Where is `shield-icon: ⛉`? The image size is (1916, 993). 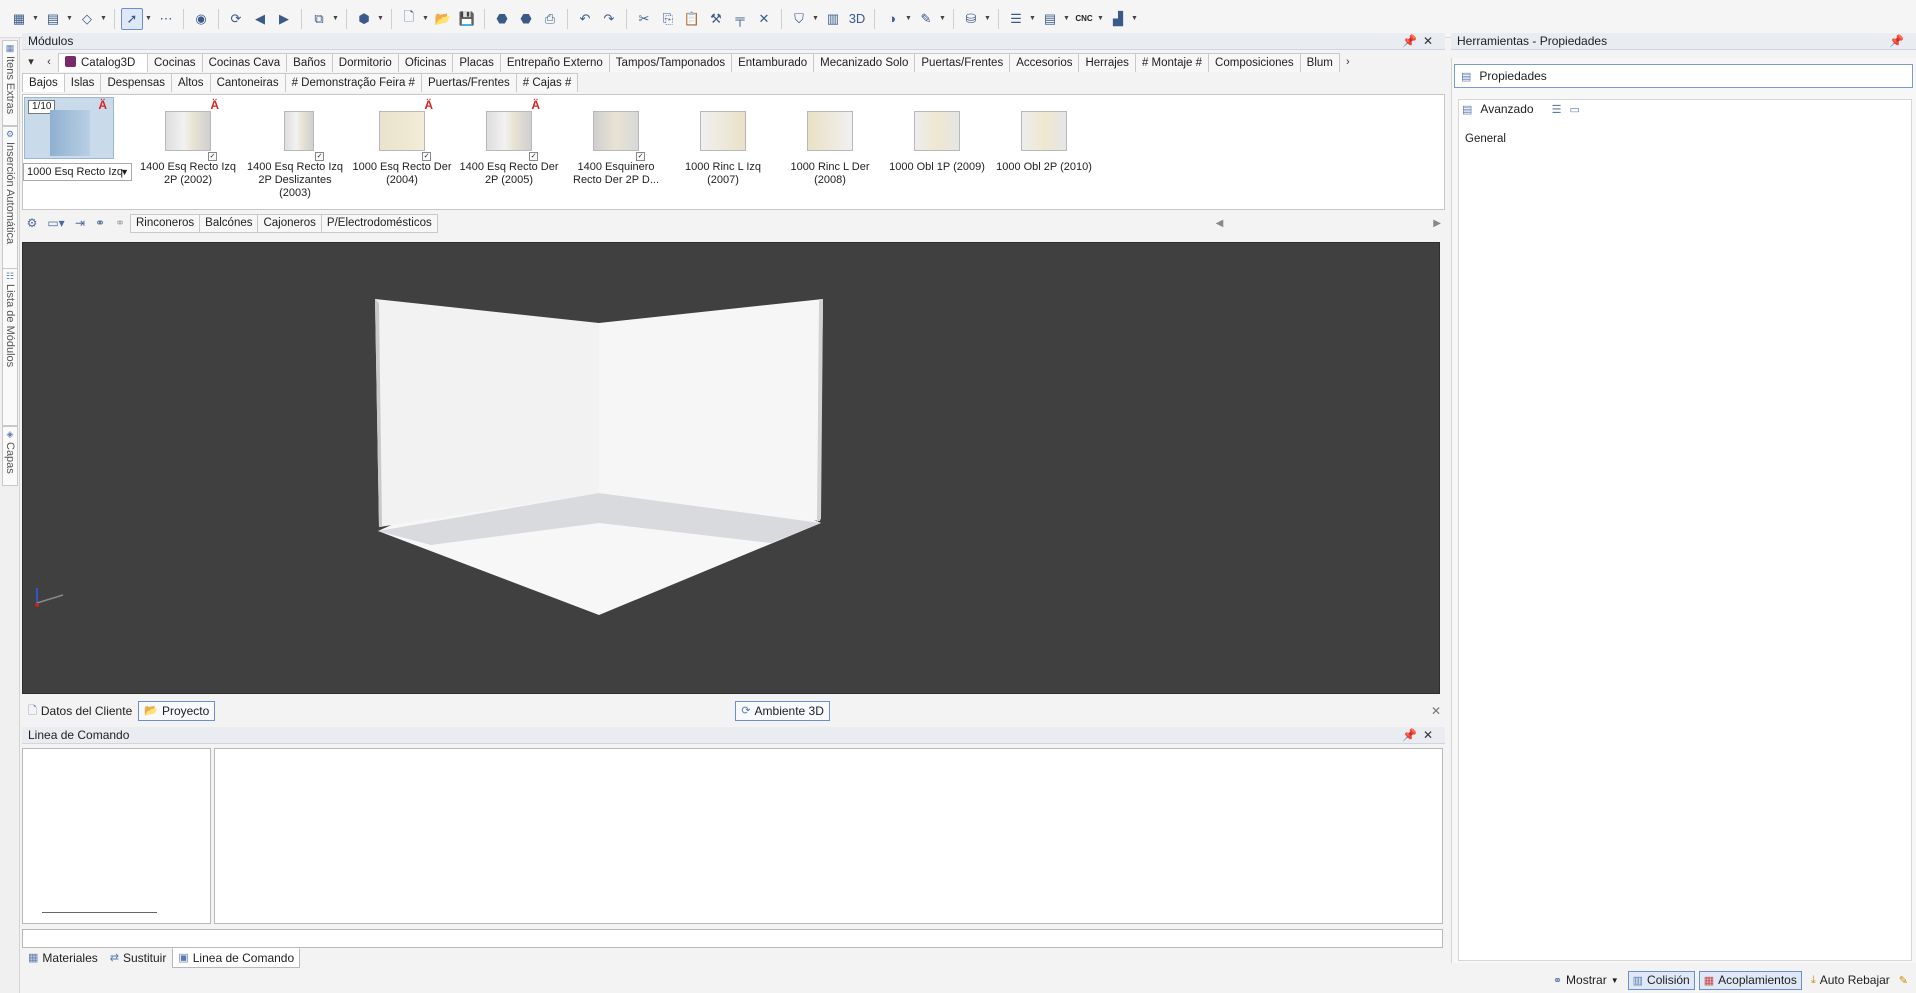
shield-icon: ⛉ is located at coordinates (799, 19).